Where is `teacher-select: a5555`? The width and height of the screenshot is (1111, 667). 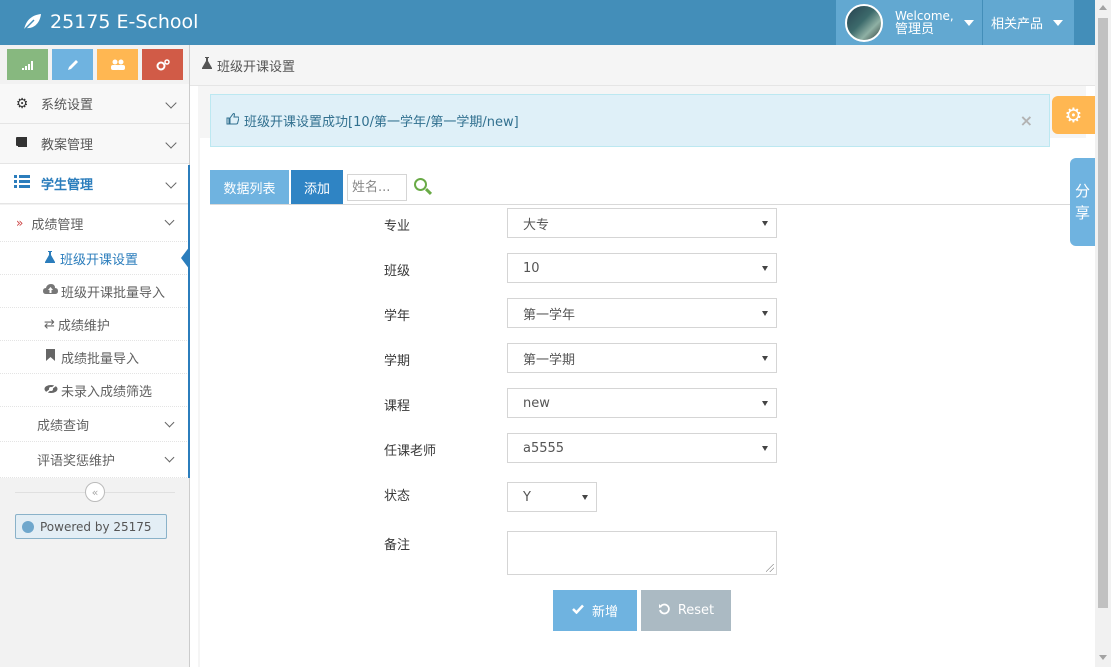 teacher-select: a5555 is located at coordinates (642, 448).